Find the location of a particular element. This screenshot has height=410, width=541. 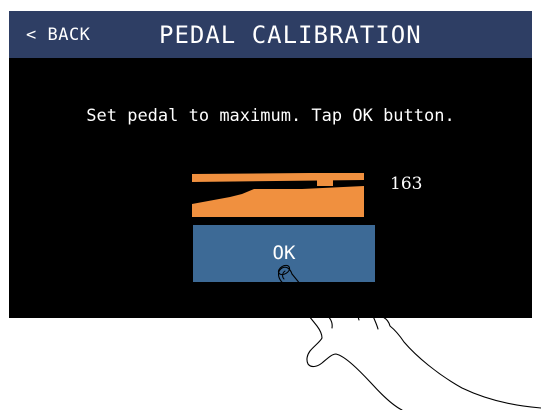

pedal-icon is located at coordinates (278, 195).